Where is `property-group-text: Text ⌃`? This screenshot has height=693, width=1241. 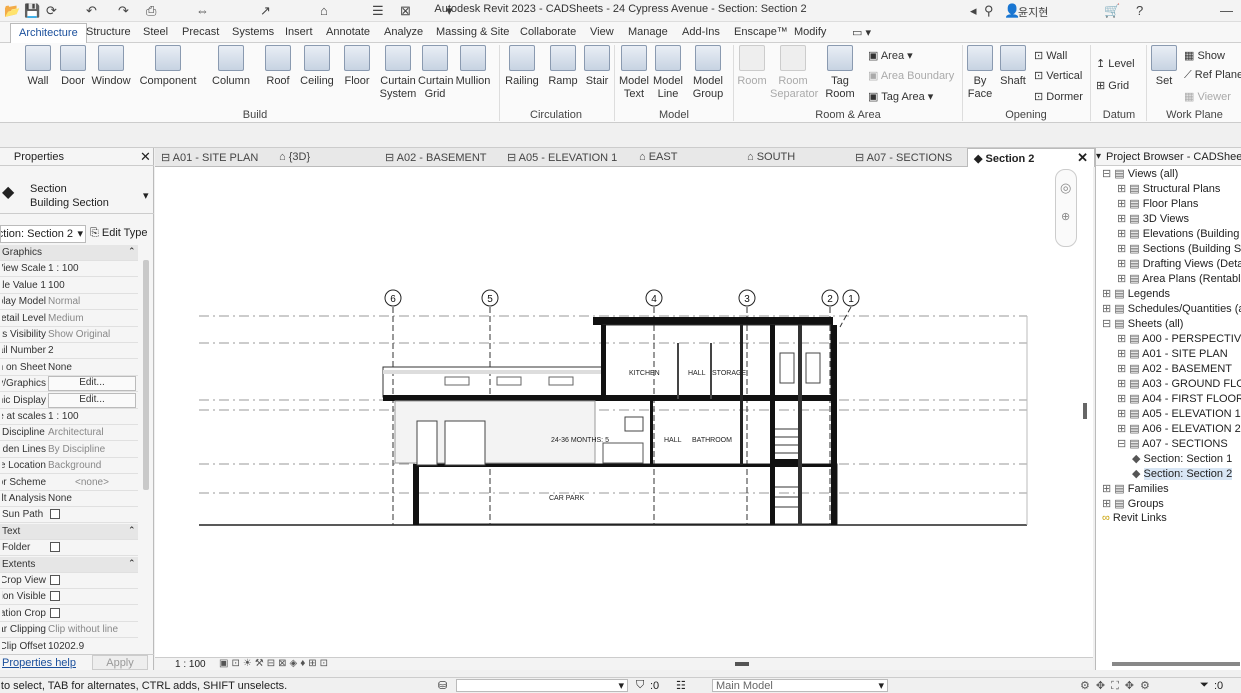
property-group-text: Text ⌃ is located at coordinates (69, 531).